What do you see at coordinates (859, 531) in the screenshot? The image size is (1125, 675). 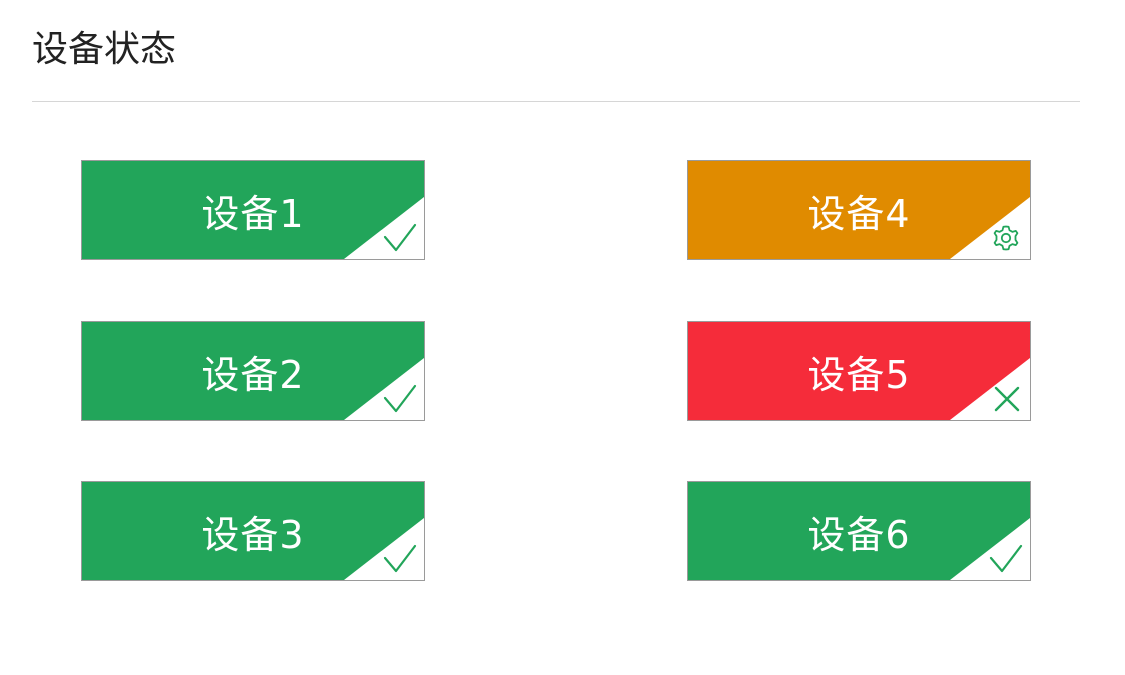 I see `device-card-6: 设备6` at bounding box center [859, 531].